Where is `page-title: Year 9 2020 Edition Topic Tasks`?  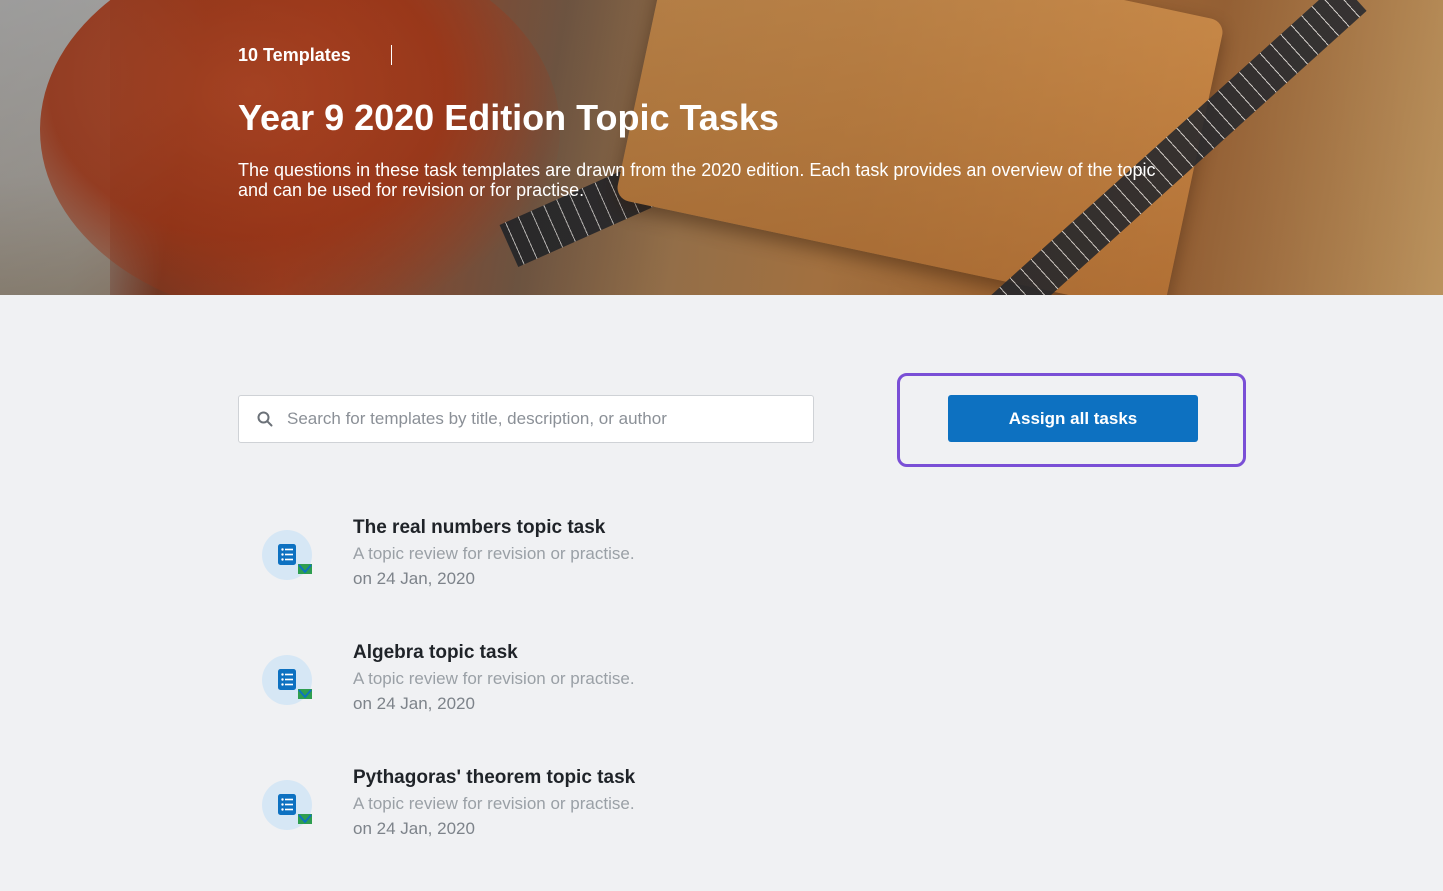
page-title: Year 9 2020 Edition Topic Tasks is located at coordinates (508, 117).